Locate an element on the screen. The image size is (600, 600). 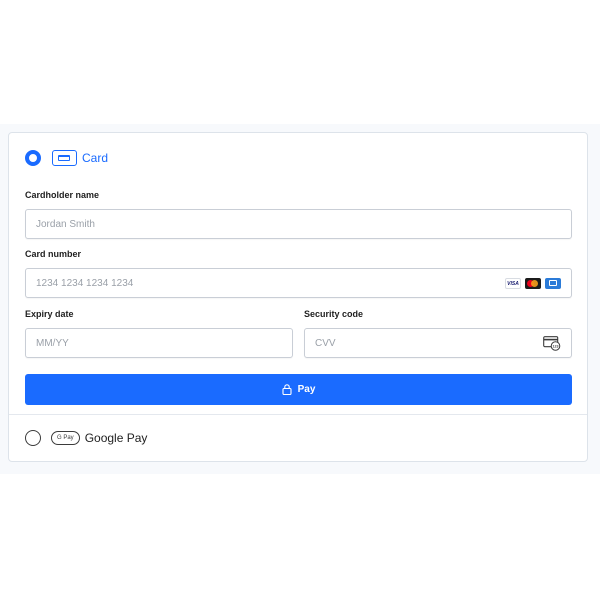
mastercard-icon is located at coordinates (533, 283).